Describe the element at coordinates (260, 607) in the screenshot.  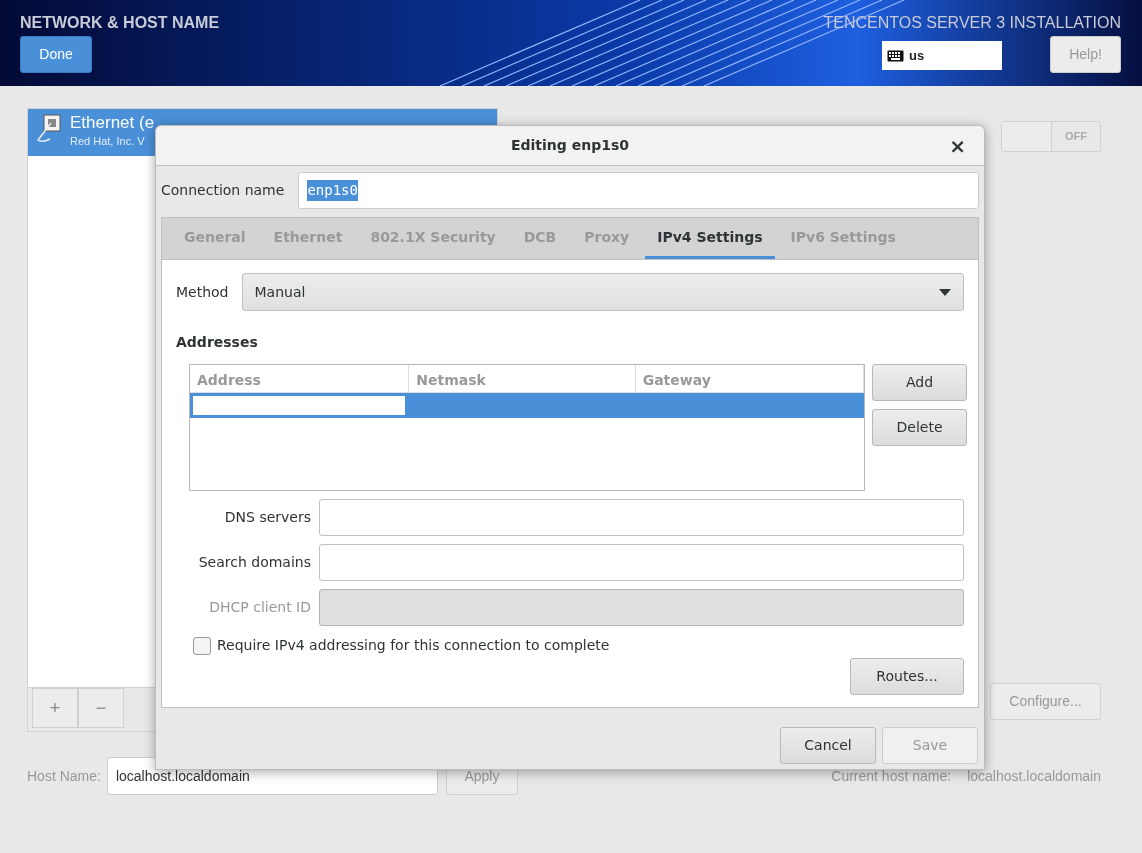
I see `field-label: DHCP client ID` at that location.